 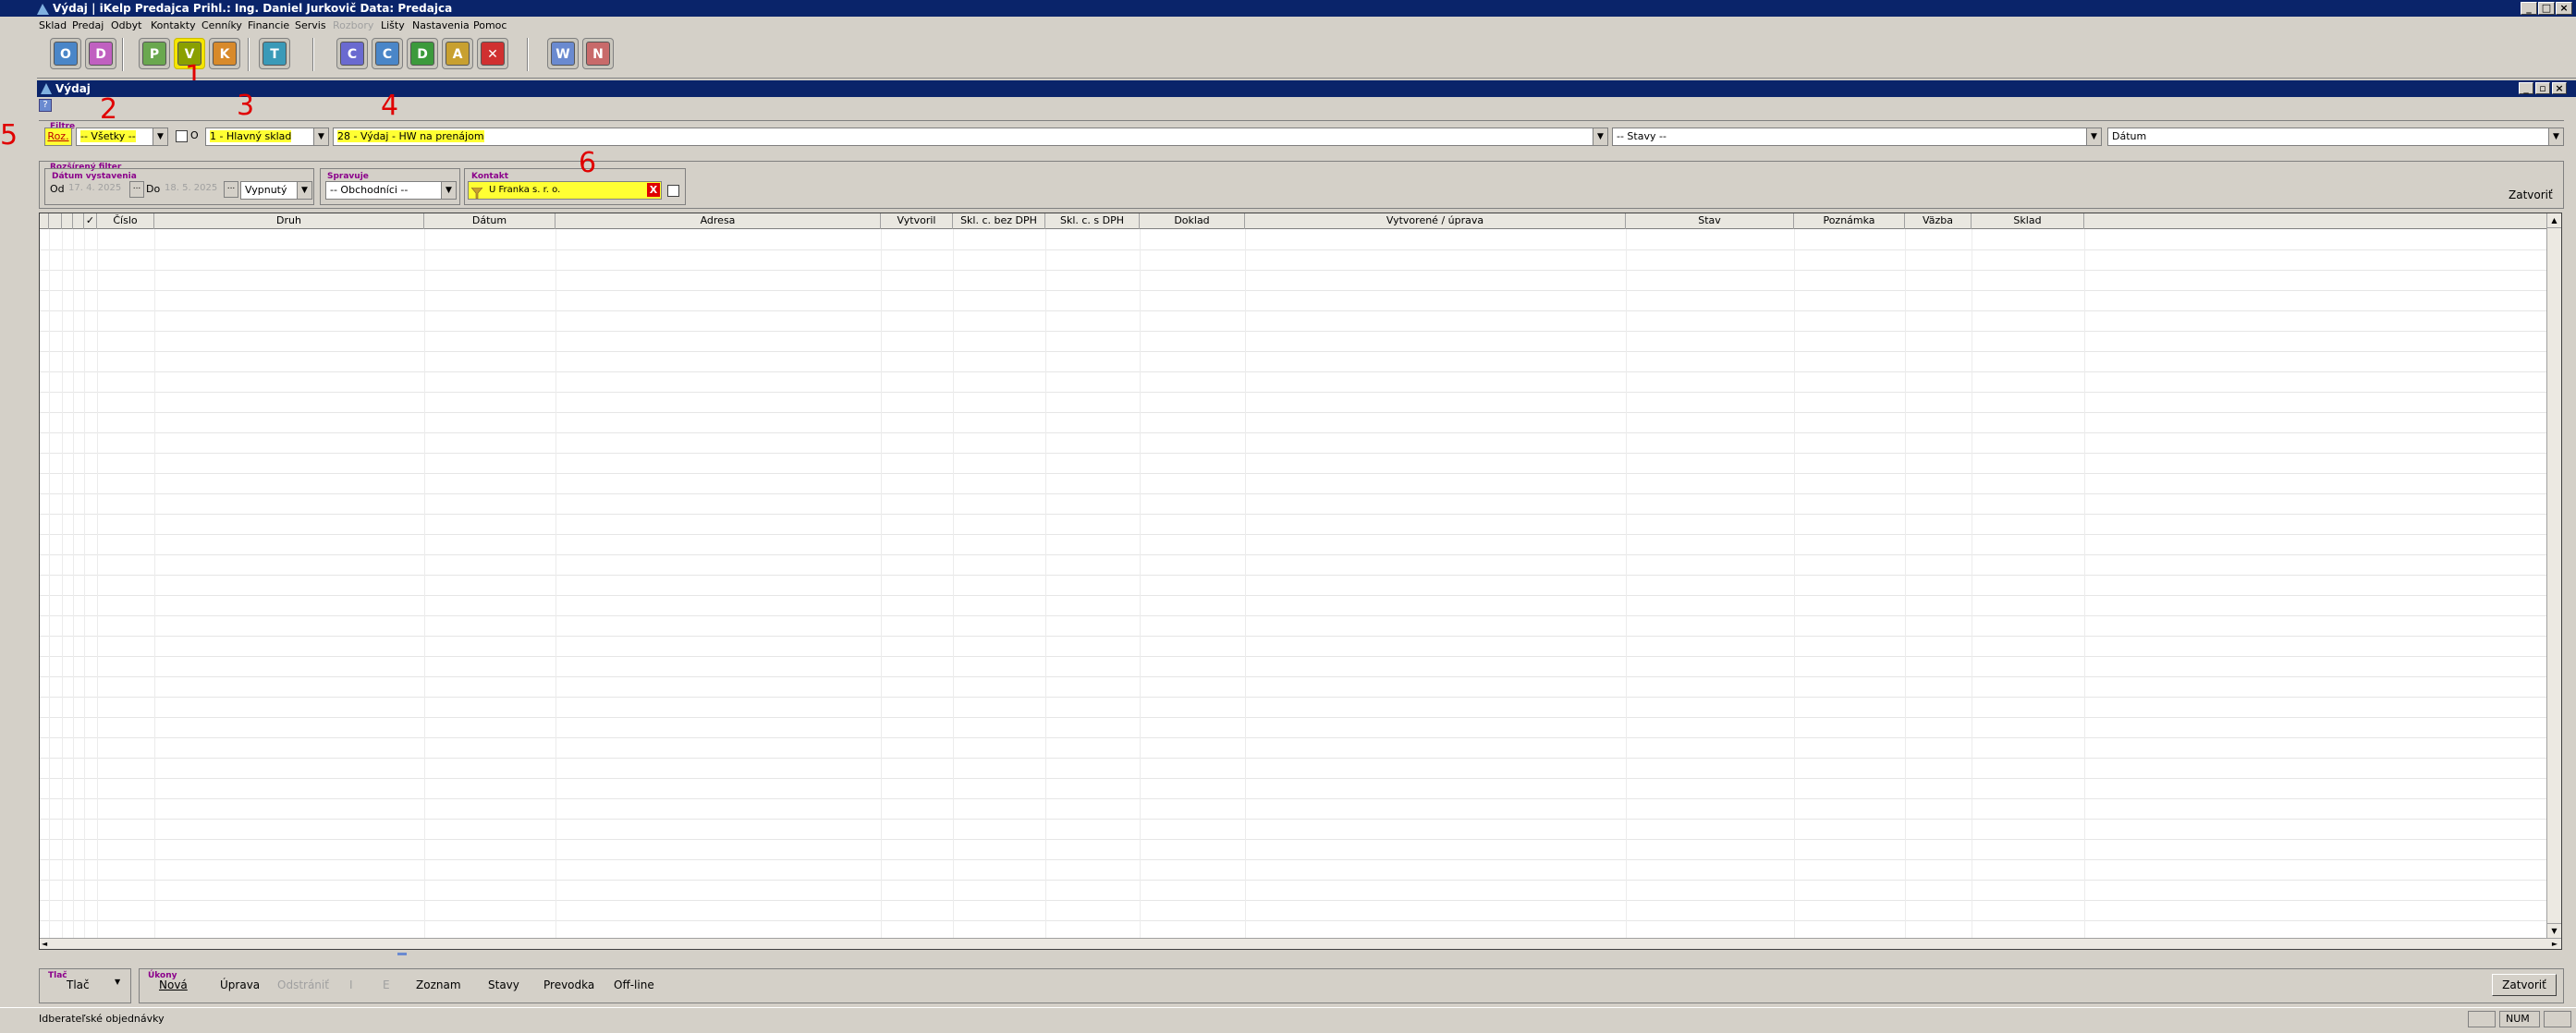 I want to click on stavy-button: Stavy, so click(x=503, y=985).